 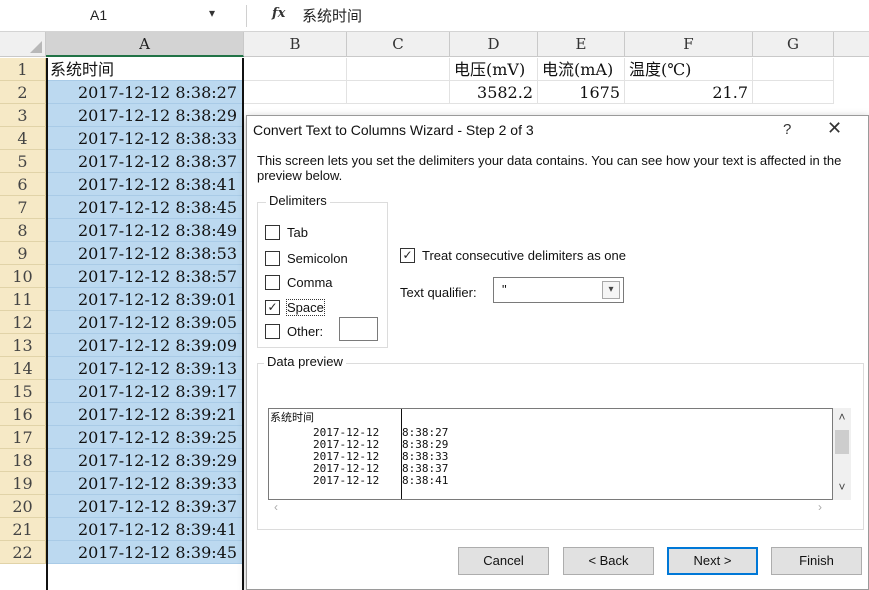 What do you see at coordinates (23, 506) in the screenshot?
I see `row-header: 20` at bounding box center [23, 506].